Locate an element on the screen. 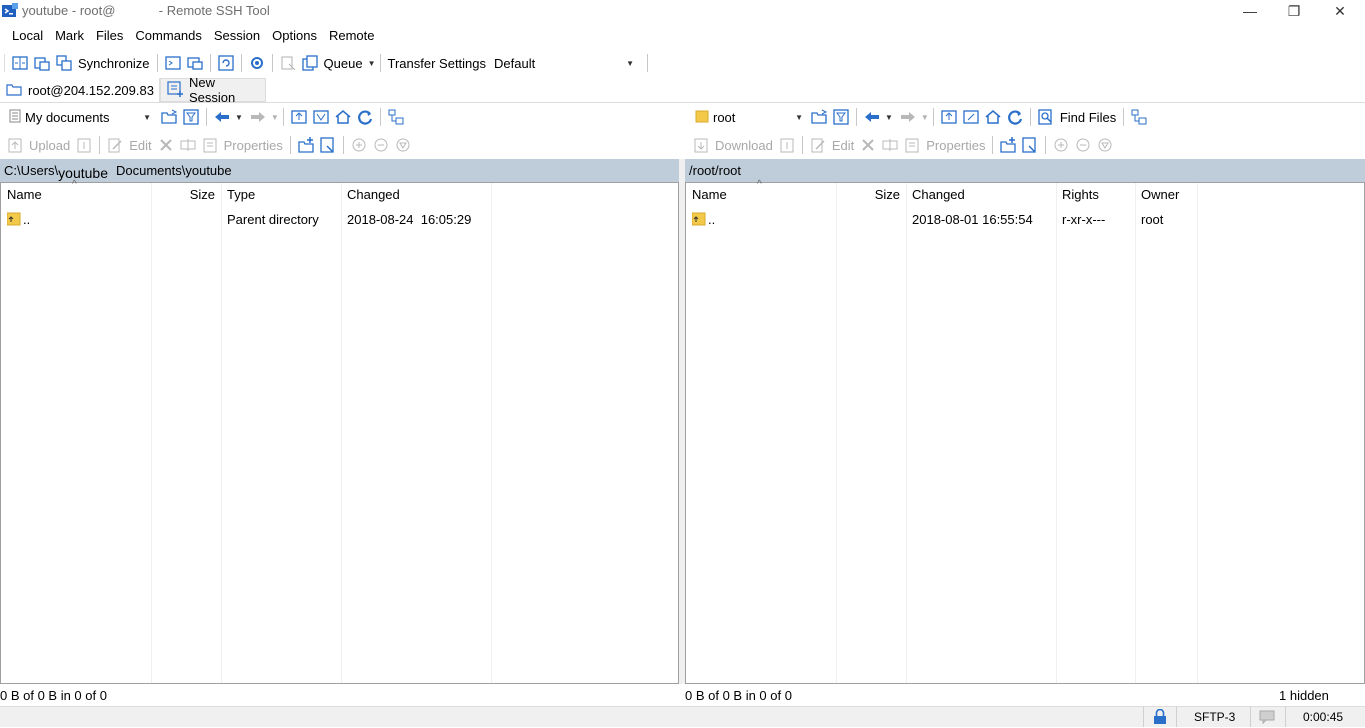  remote-properties-button: Properties is located at coordinates (955, 145).